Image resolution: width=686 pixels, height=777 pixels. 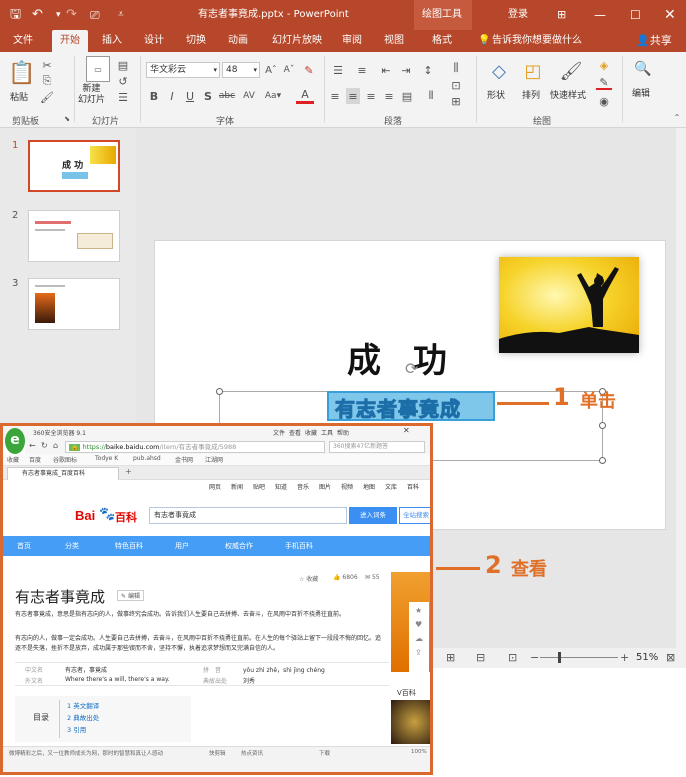 What do you see at coordinates (259, 486) in the screenshot?
I see `nav-link: 贴吧` at bounding box center [259, 486].